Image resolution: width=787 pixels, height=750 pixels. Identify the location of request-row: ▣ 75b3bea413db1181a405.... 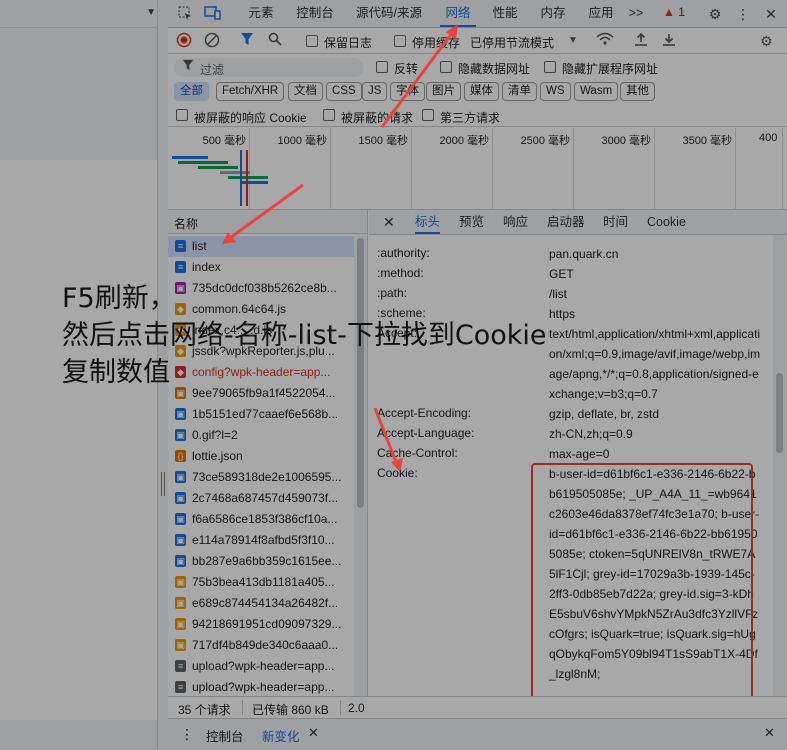
(261, 582).